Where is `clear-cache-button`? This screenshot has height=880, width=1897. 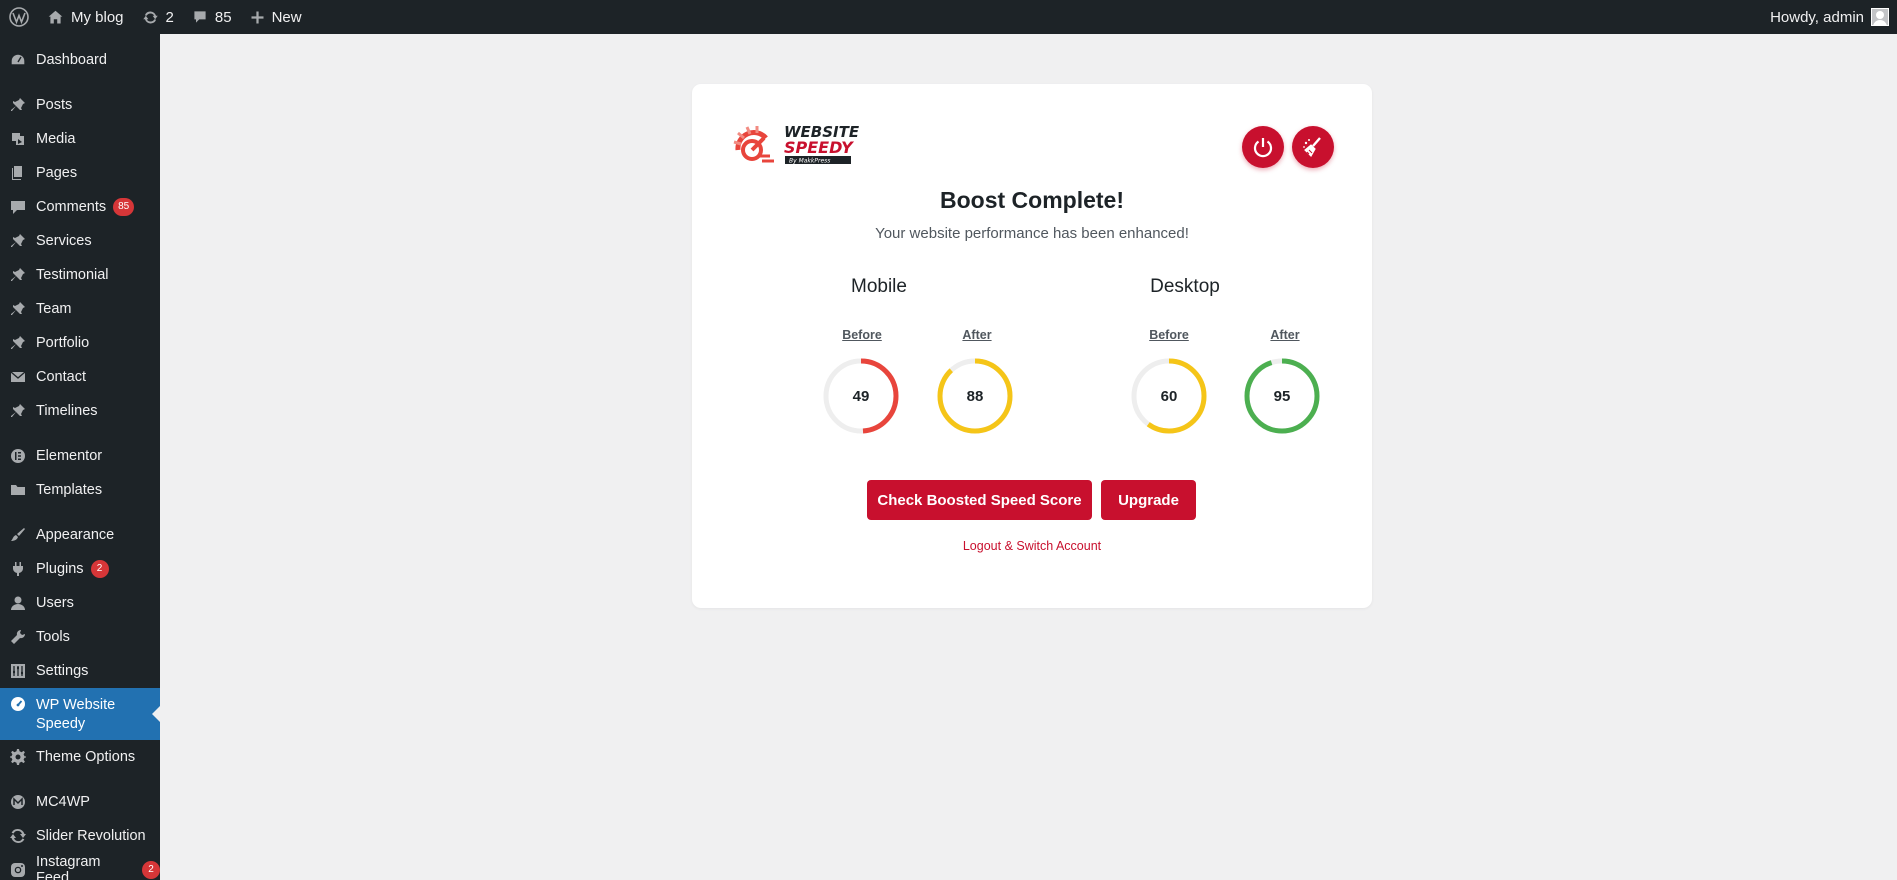 clear-cache-button is located at coordinates (1313, 147).